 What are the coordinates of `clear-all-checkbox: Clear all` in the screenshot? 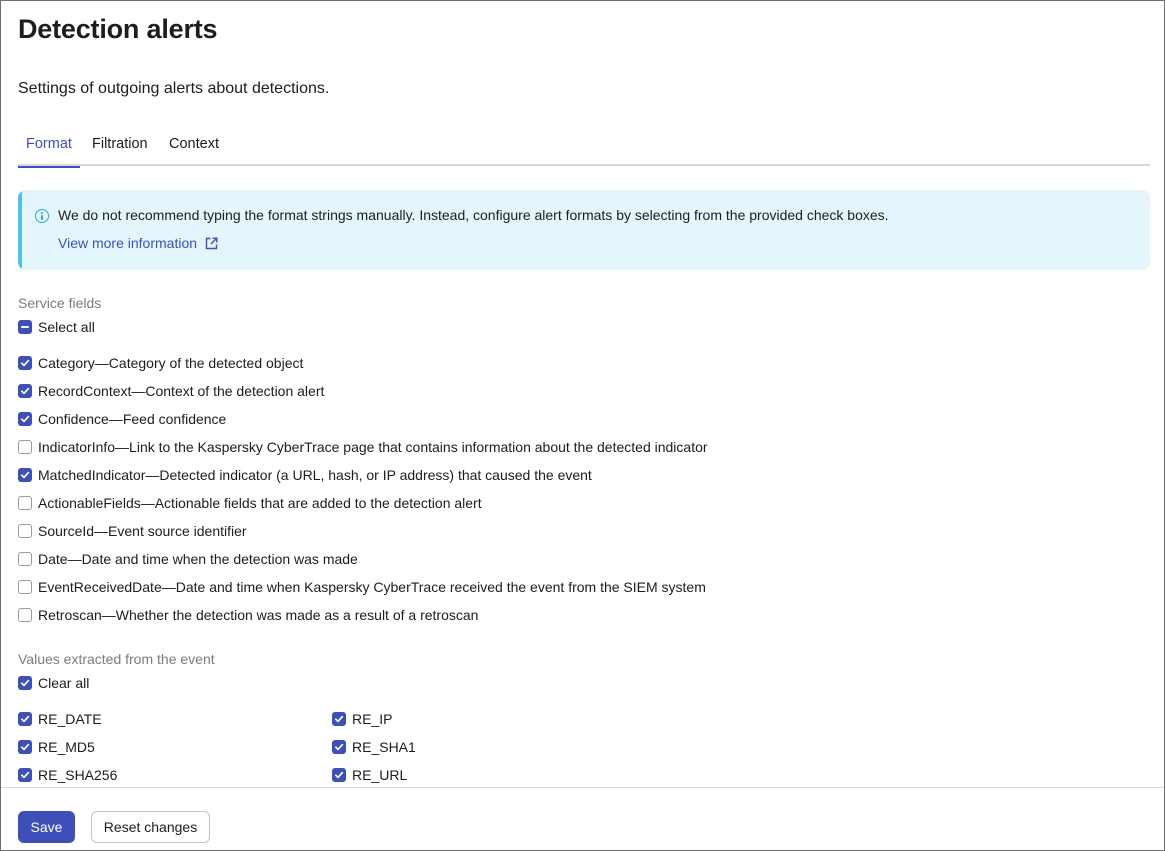 It's located at (53, 683).